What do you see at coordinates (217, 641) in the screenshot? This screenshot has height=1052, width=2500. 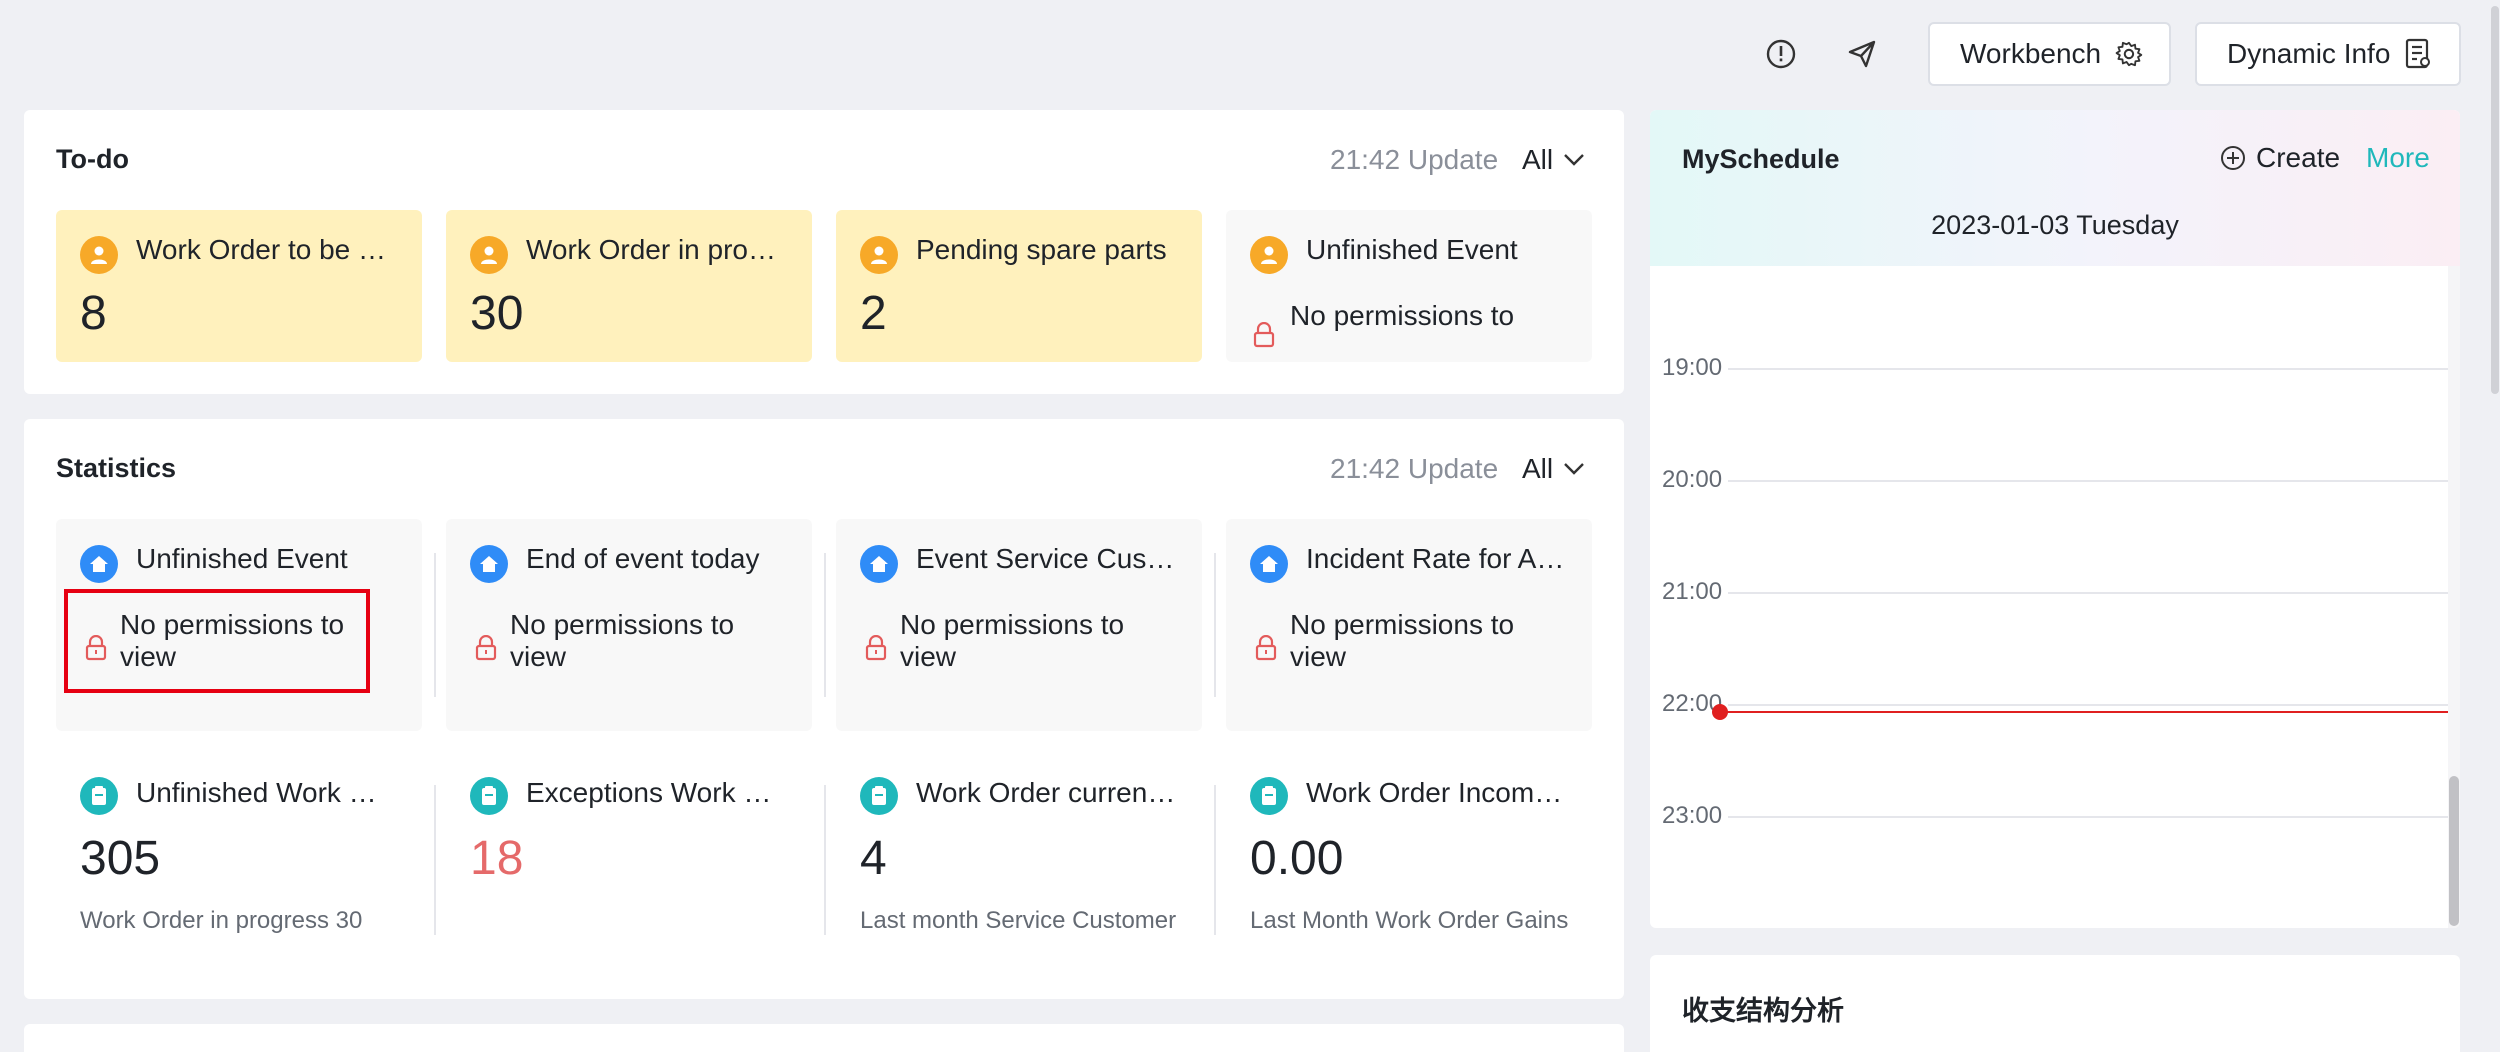 I see `highlight-box` at bounding box center [217, 641].